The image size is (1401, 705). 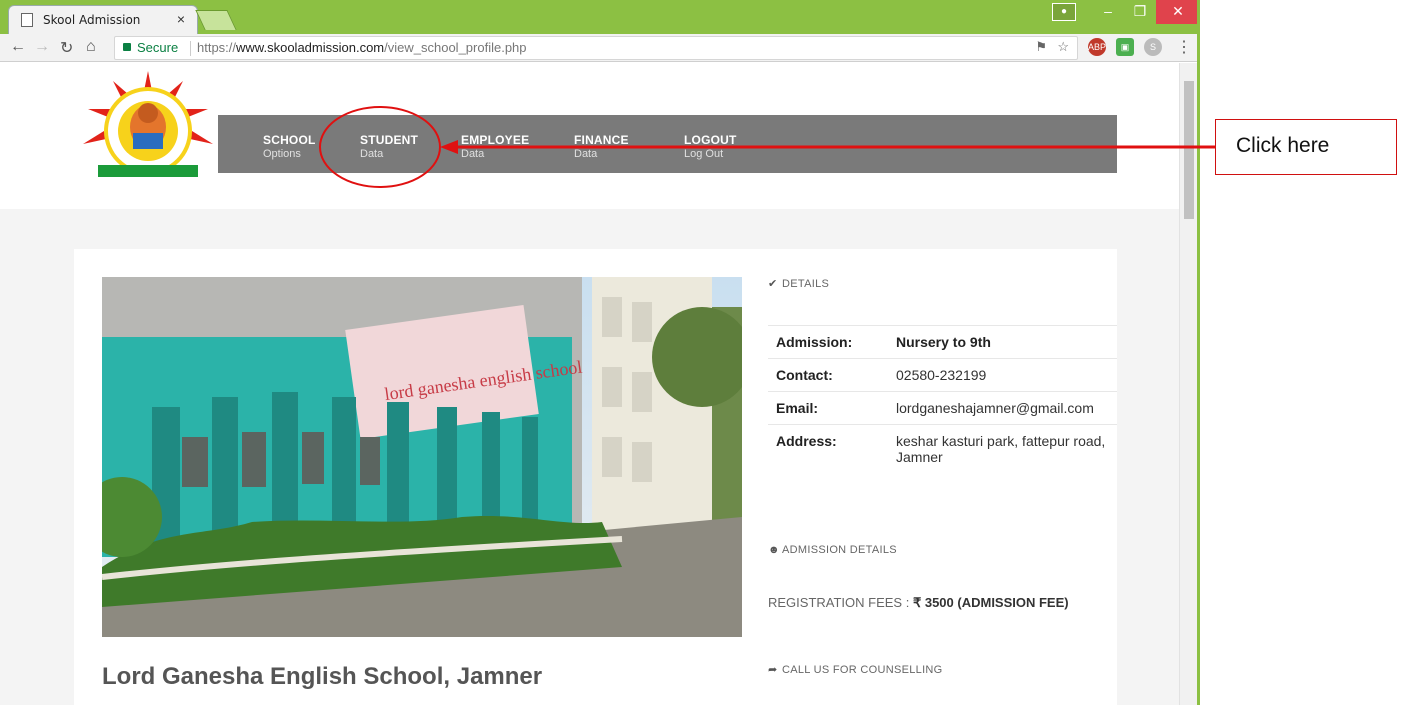 What do you see at coordinates (449, 147) in the screenshot?
I see `annotation-arrowhead` at bounding box center [449, 147].